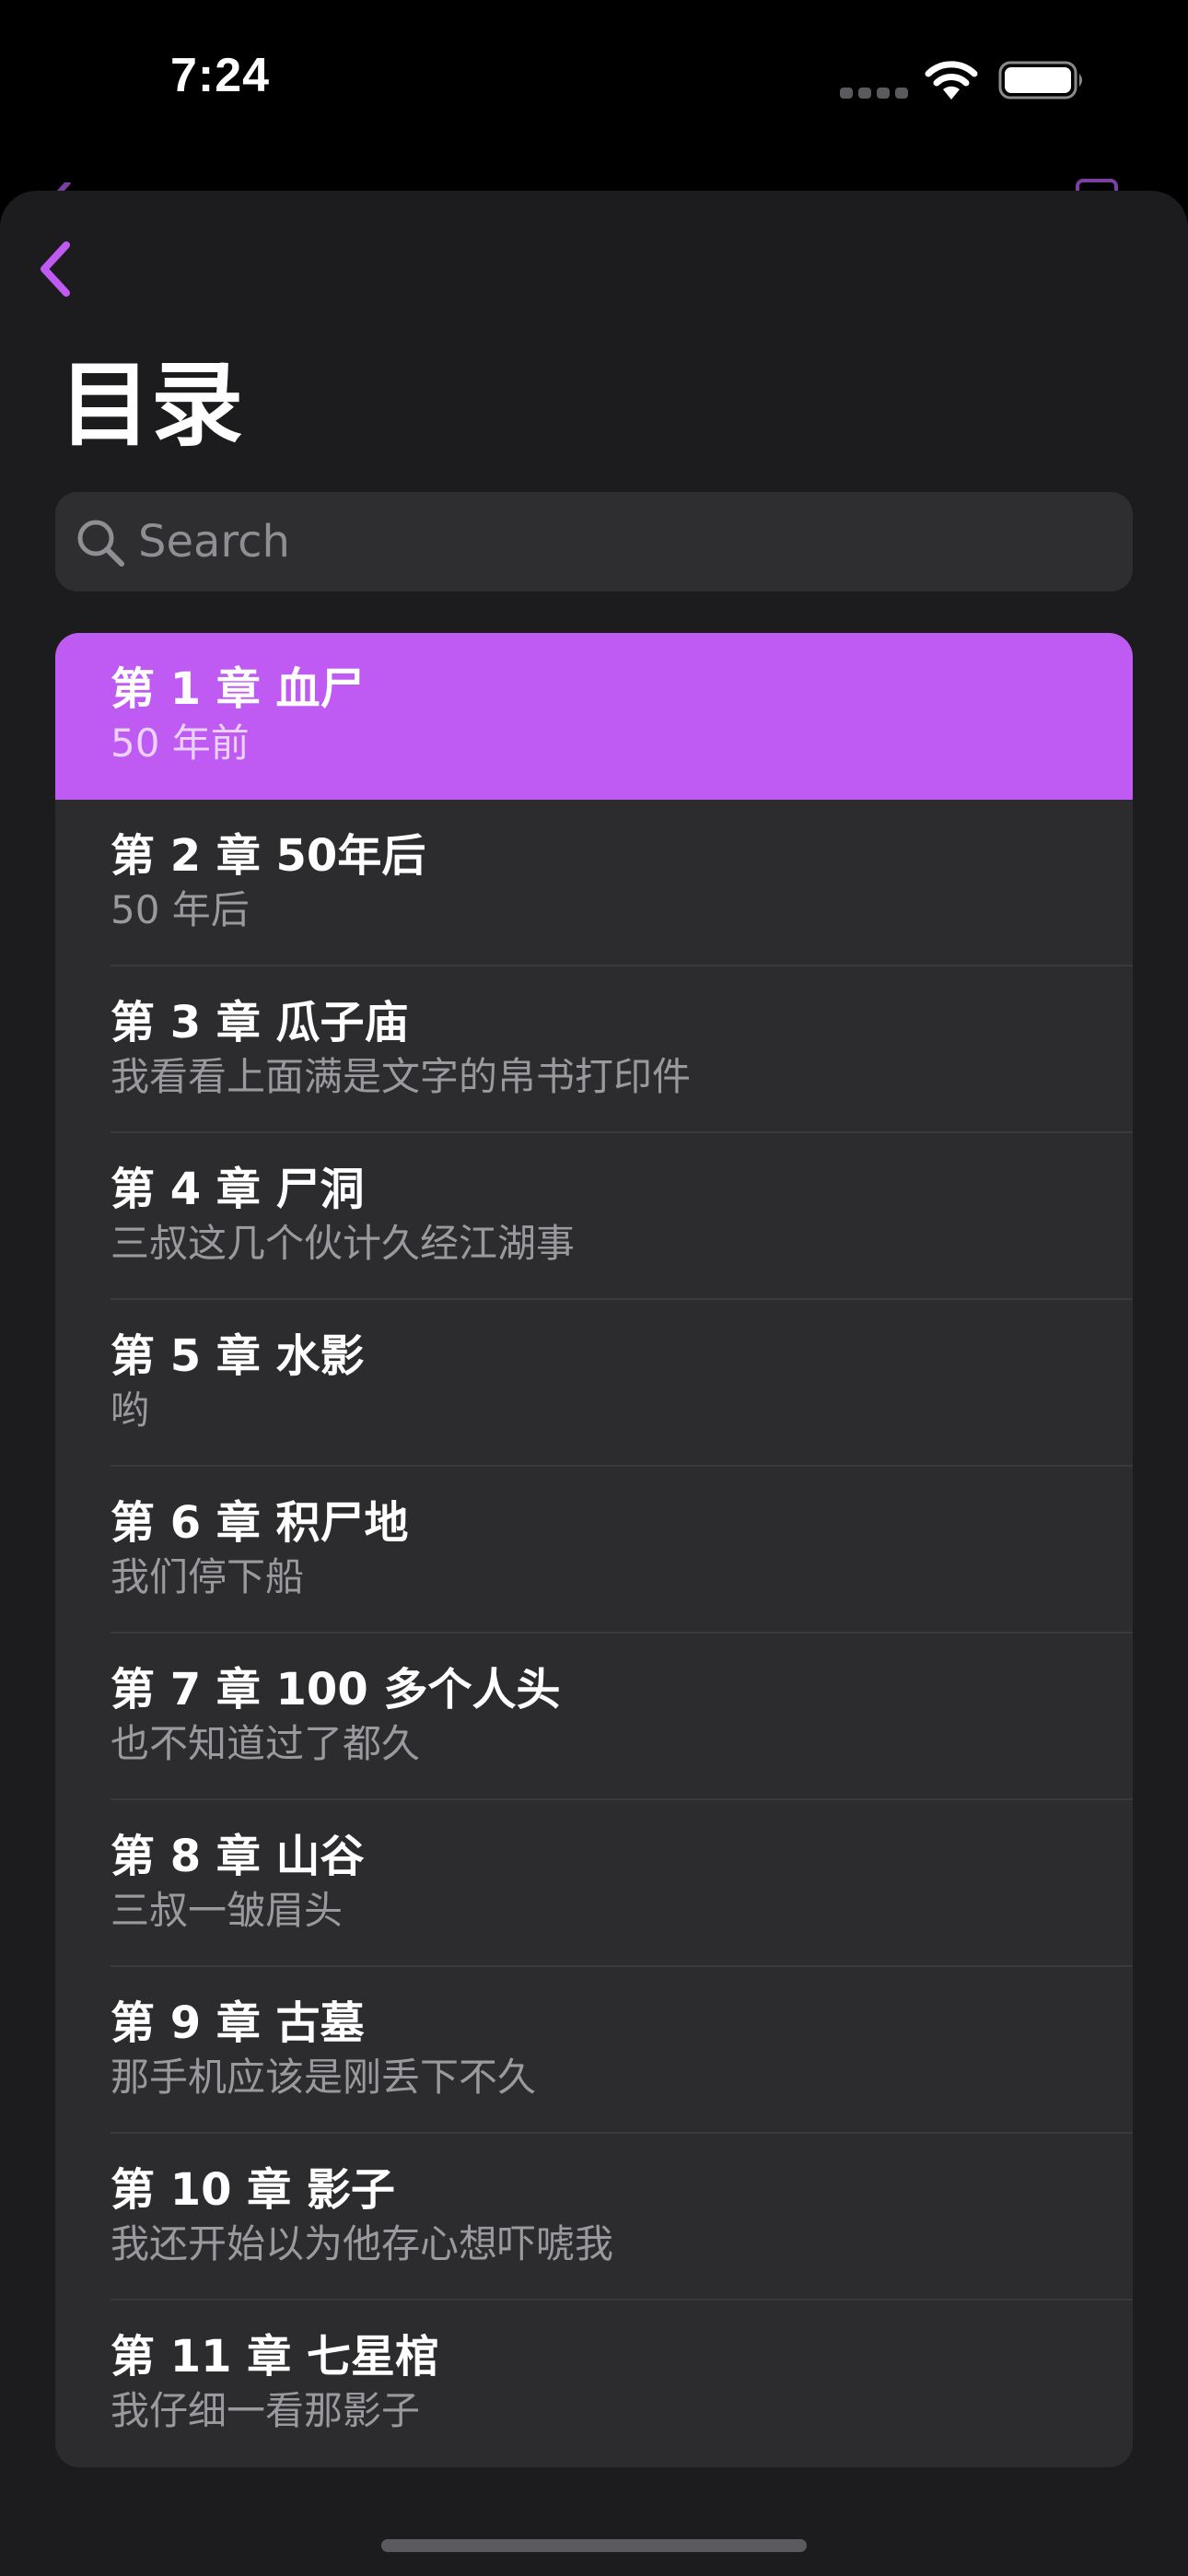 The height and width of the screenshot is (2576, 1188). Describe the element at coordinates (253, 2190) in the screenshot. I see `chapter-title: 第 10 章 影子` at that location.